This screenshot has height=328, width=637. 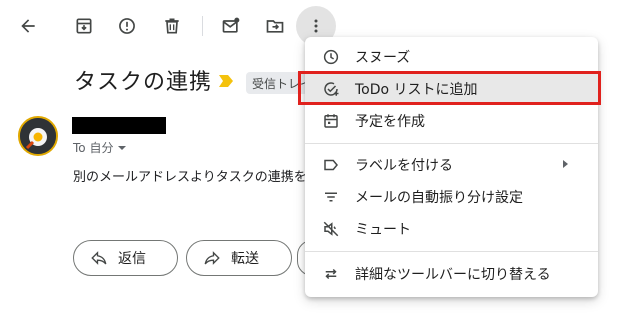 I want to click on menu-item-label: スヌーズ, so click(x=383, y=58).